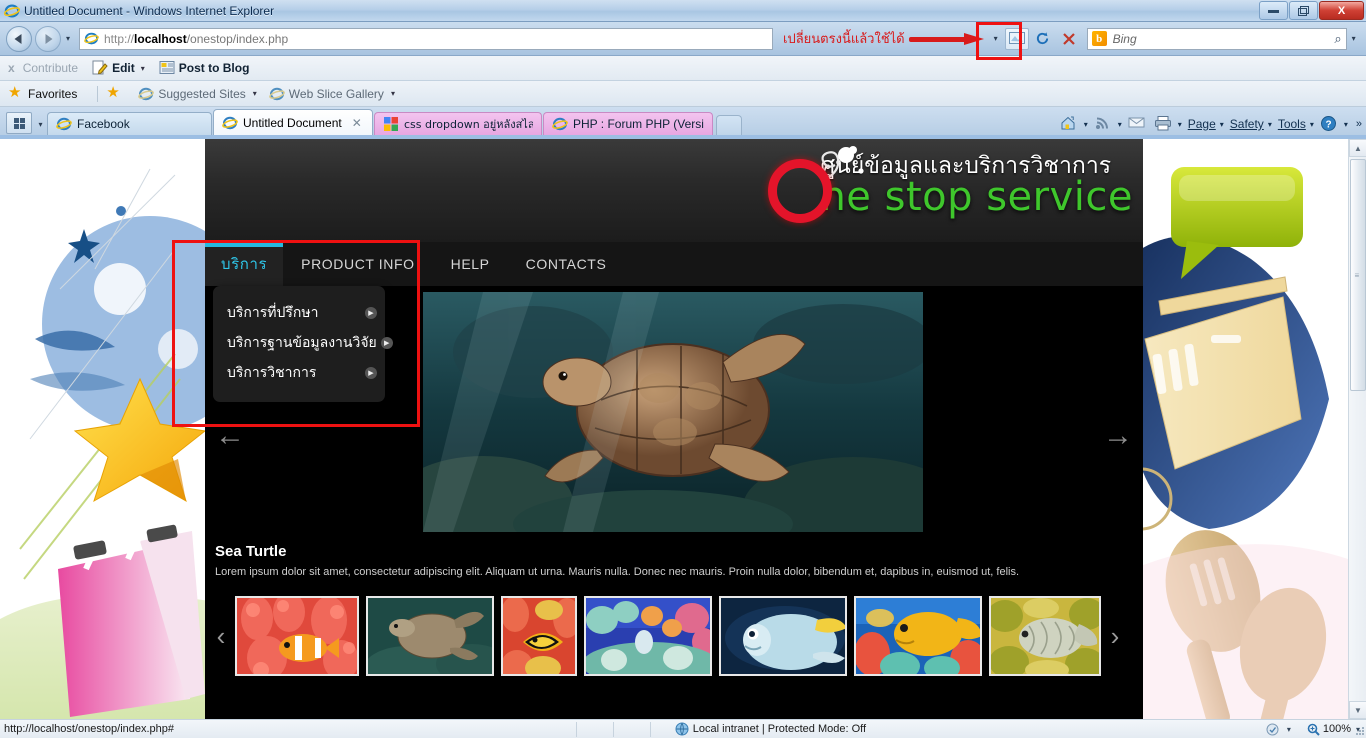 Image resolution: width=1366 pixels, height=738 pixels. I want to click on contribute-label: Contribute, so click(50, 68).